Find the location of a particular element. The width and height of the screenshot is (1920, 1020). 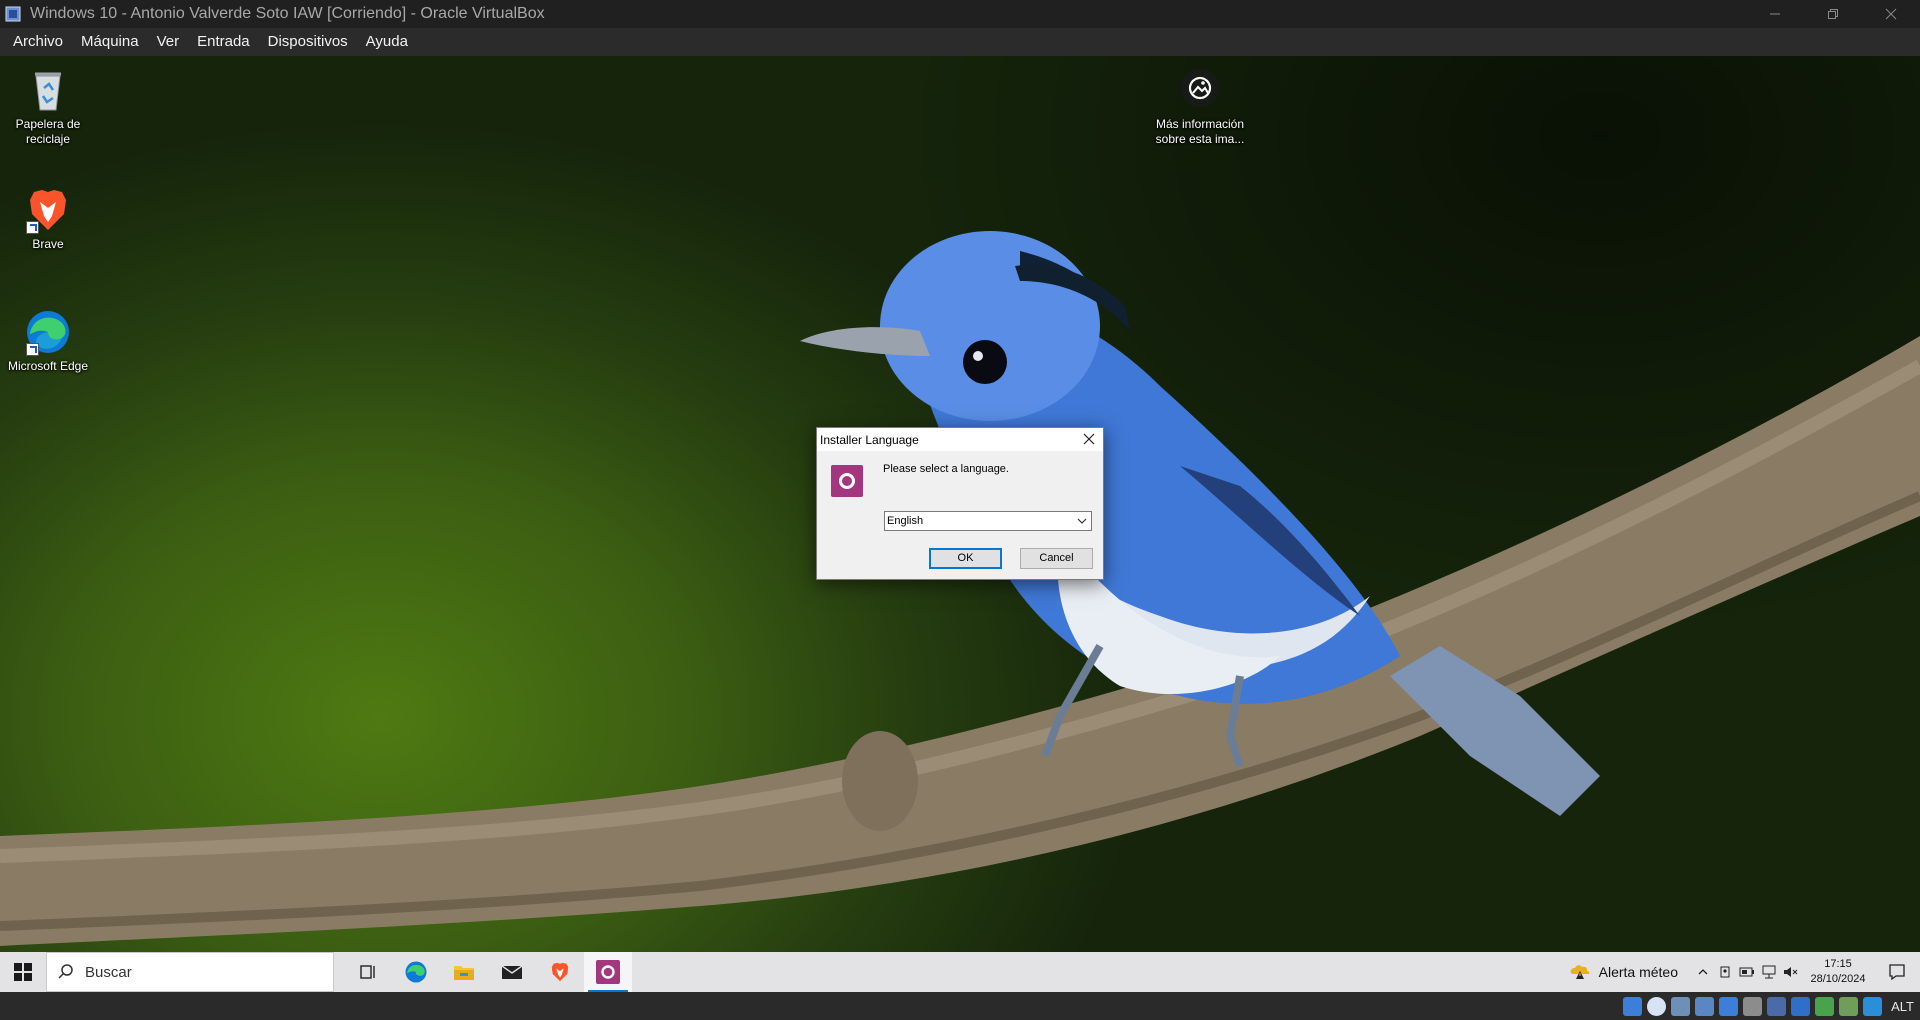

audio-icon is located at coordinates (1681, 1006).